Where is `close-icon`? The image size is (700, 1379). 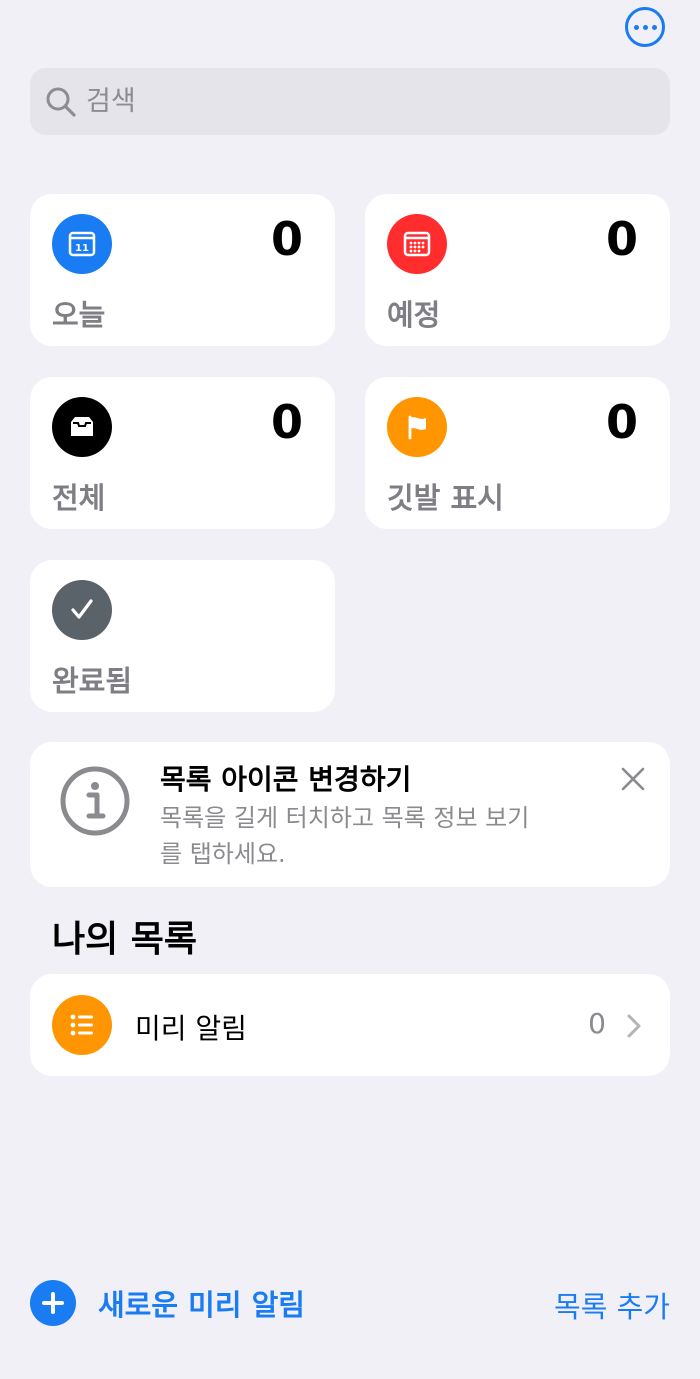
close-icon is located at coordinates (633, 779).